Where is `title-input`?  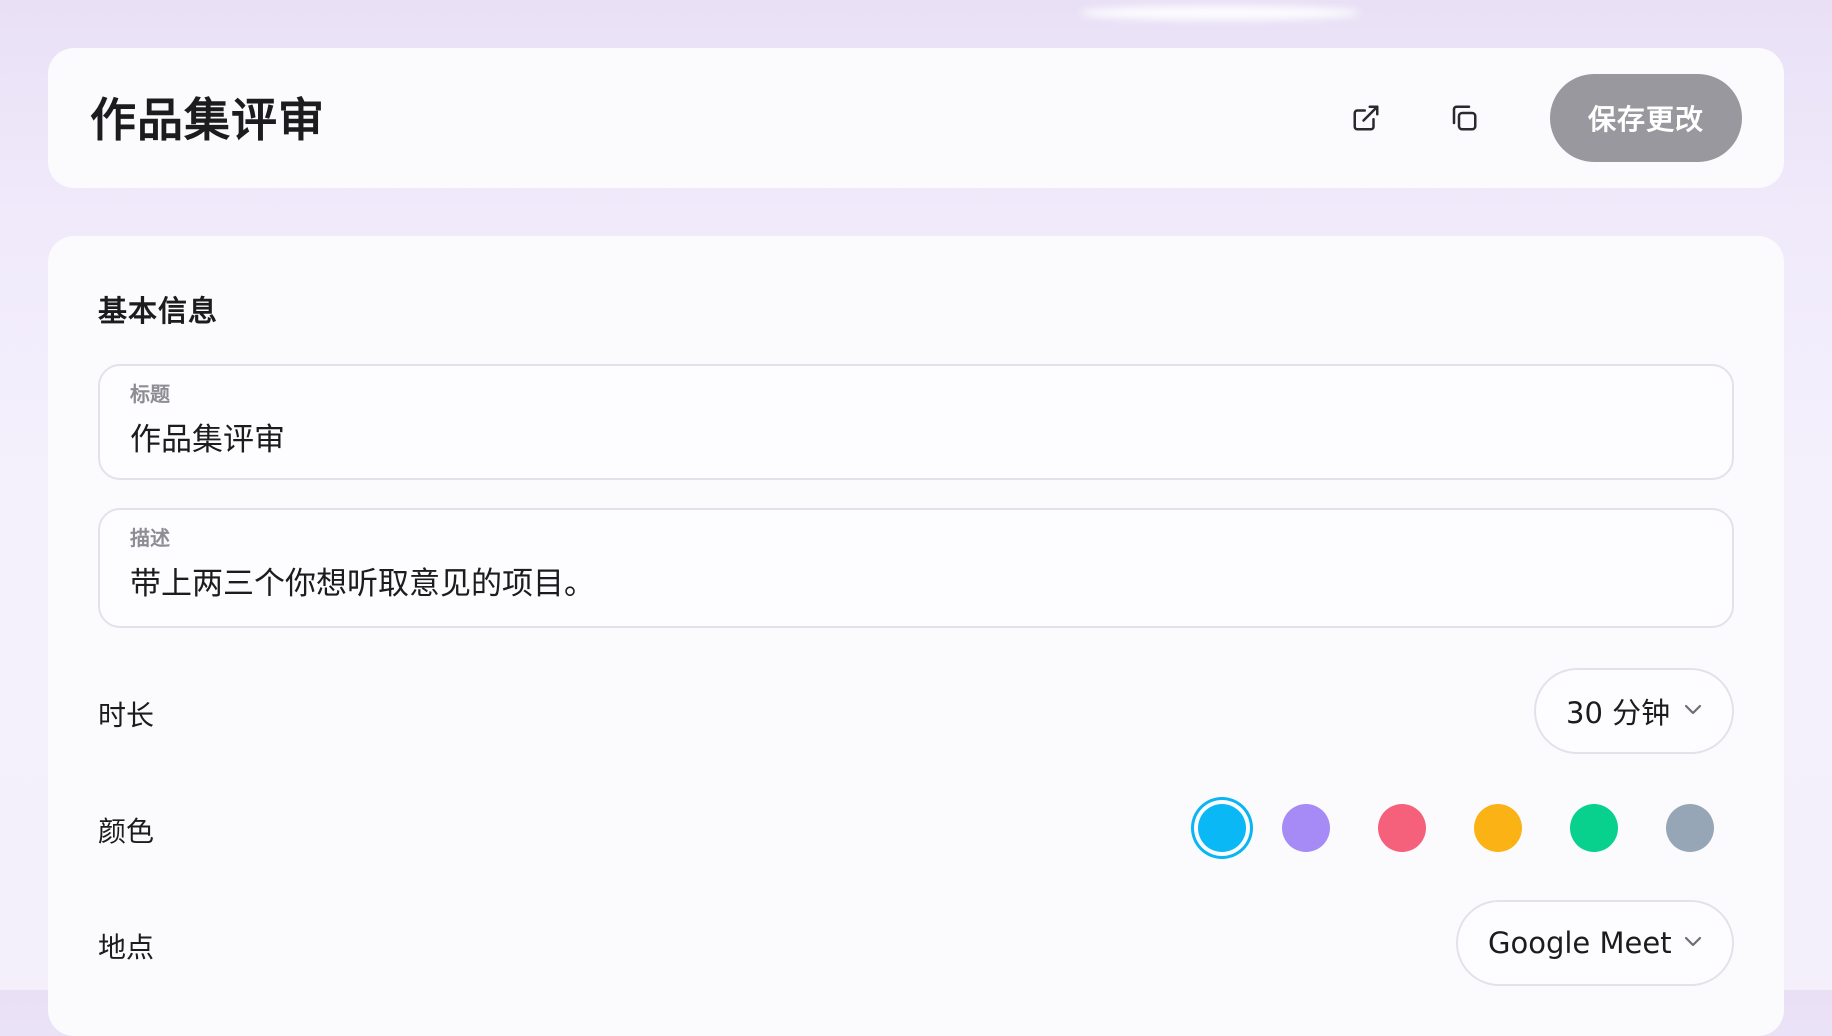
title-input is located at coordinates (910, 436).